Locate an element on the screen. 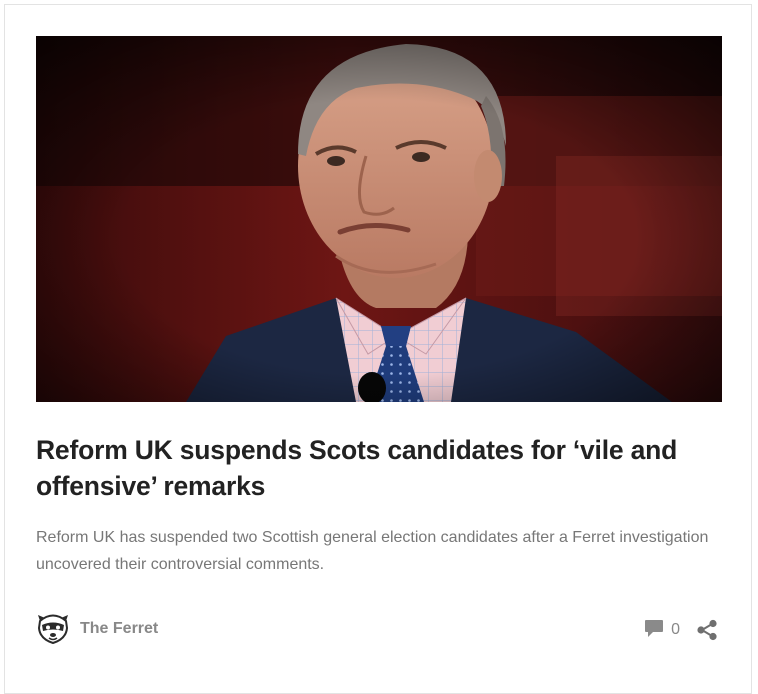 The image size is (758, 694). author-name: The Ferret is located at coordinates (119, 629).